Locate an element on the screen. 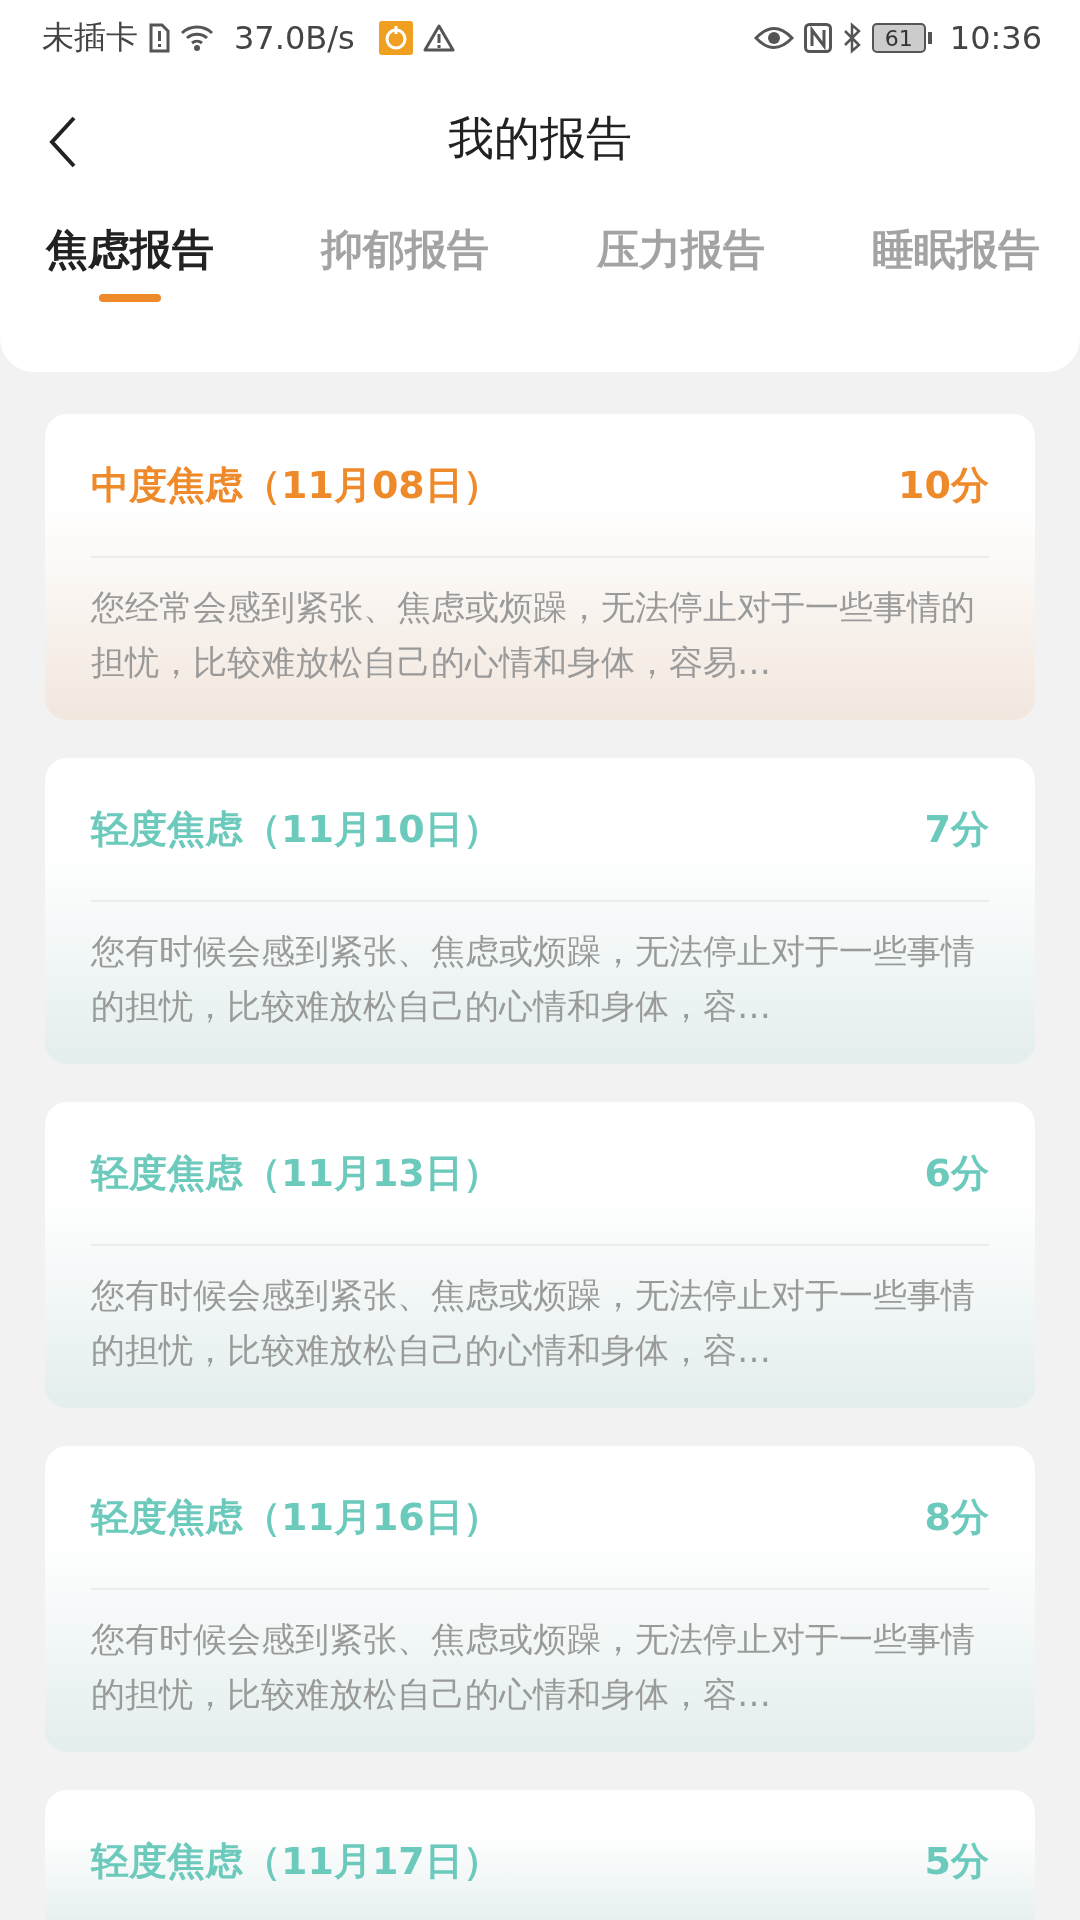 The image size is (1080, 1920). warning-icon is located at coordinates (438, 38).